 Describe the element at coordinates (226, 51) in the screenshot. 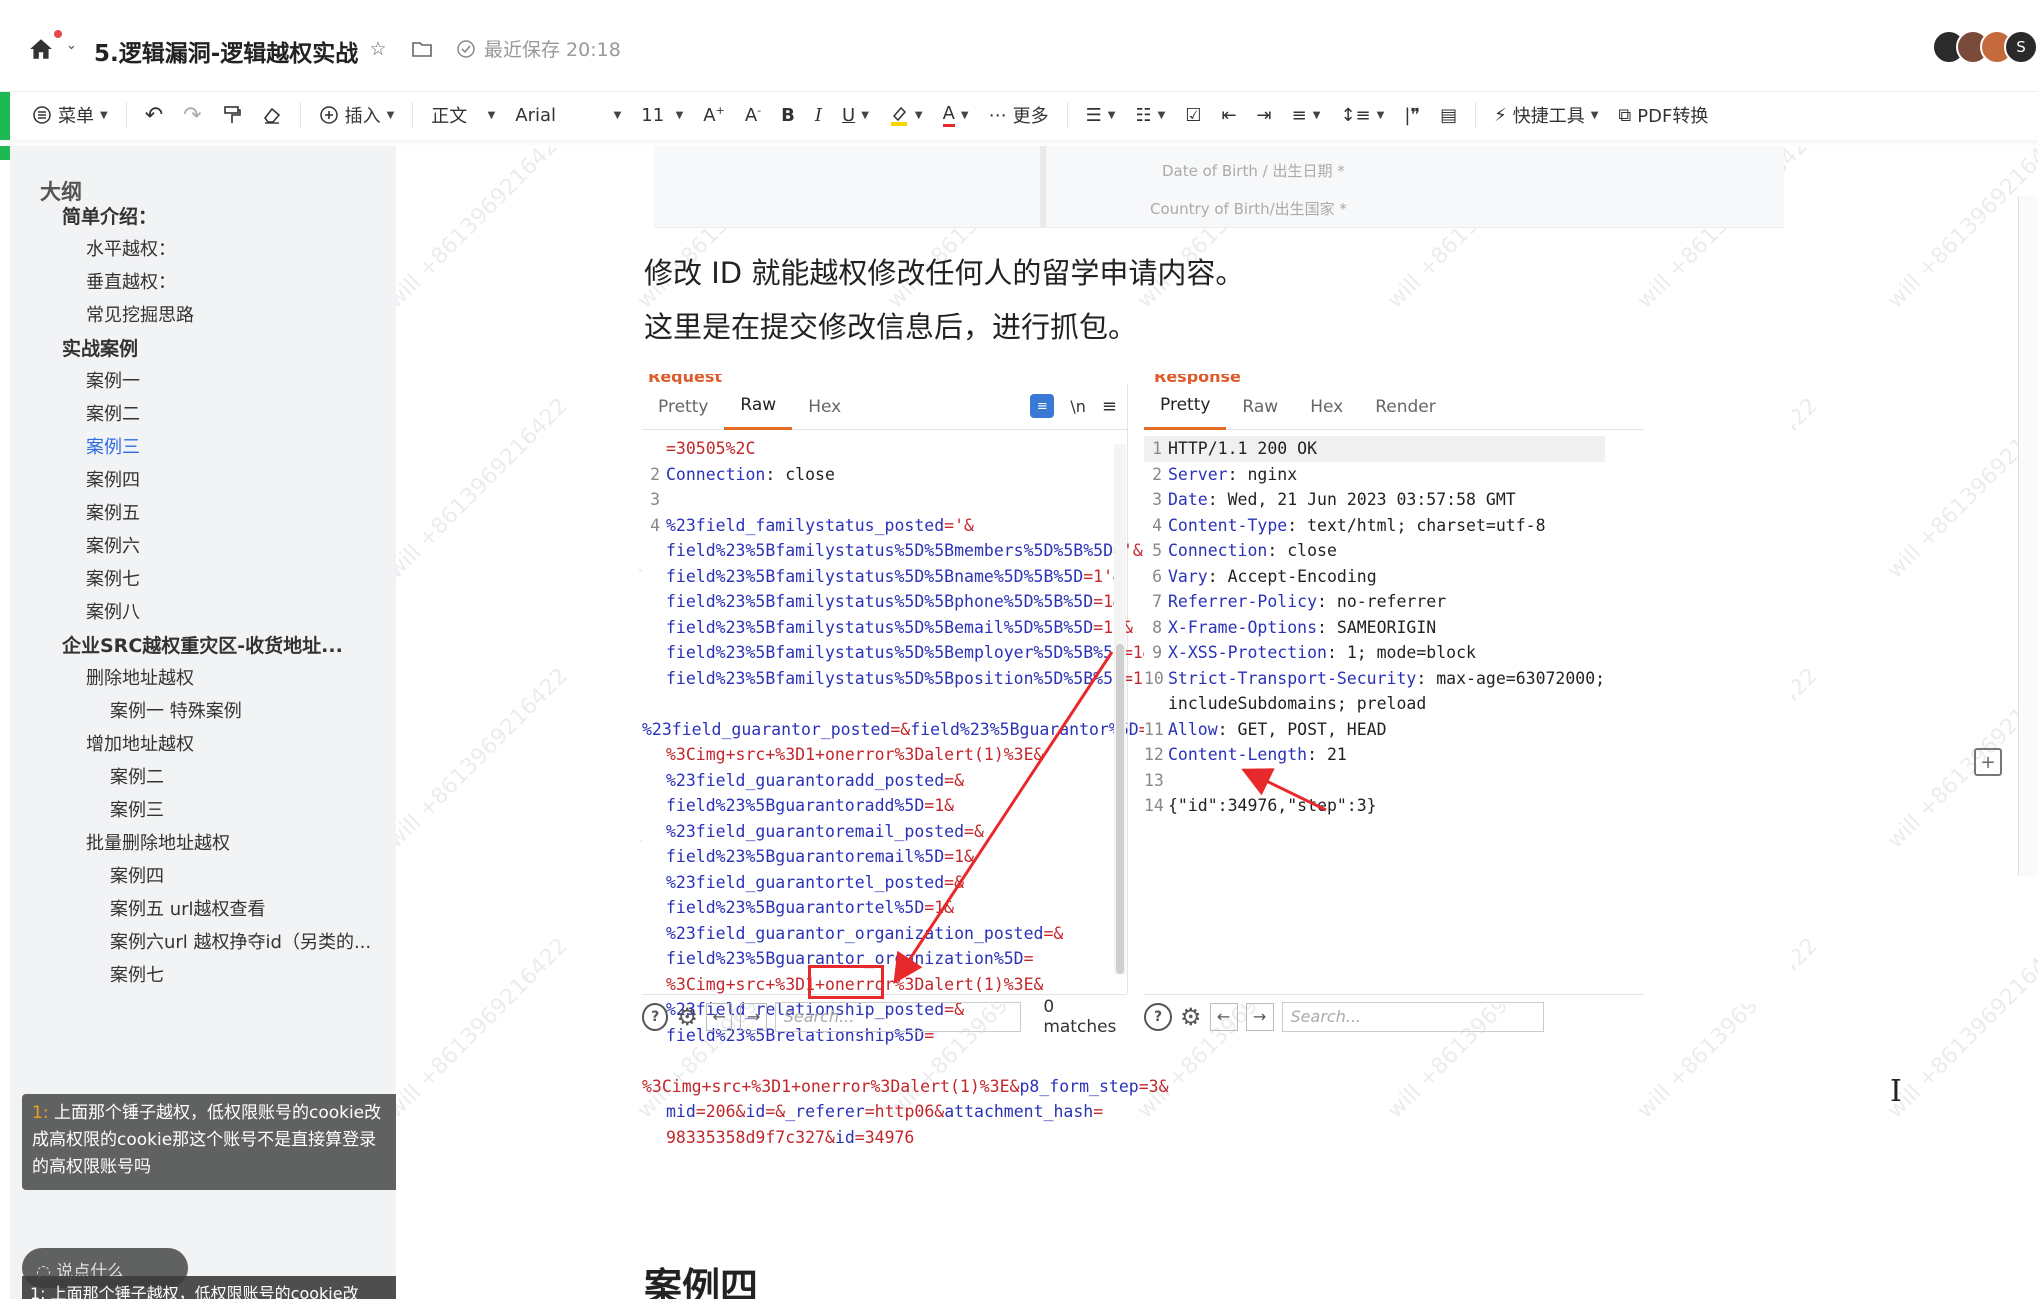

I see `document-title: 5.逻辑漏洞-逻辑越权实战` at that location.